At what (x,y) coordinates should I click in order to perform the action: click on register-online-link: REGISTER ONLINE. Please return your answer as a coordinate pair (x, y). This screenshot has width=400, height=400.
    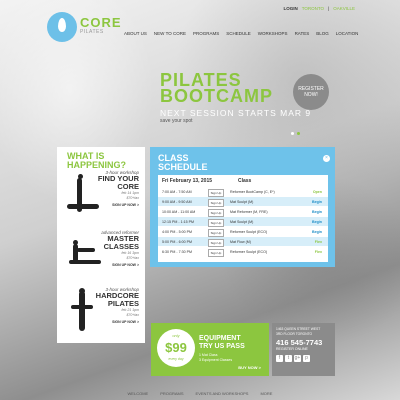
    Looking at the image, I should click on (292, 349).